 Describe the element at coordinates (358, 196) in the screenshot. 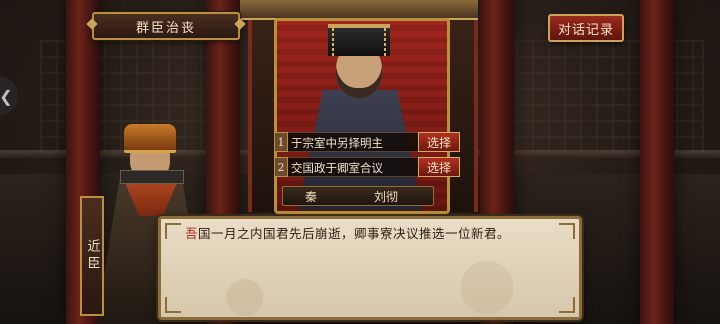

I see `speaker-name-plate: 秦 刘彻` at that location.